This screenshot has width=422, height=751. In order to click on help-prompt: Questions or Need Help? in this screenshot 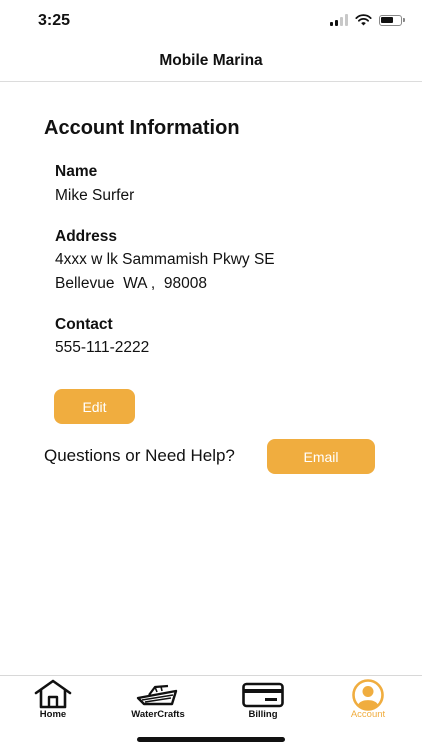, I will do `click(139, 455)`.